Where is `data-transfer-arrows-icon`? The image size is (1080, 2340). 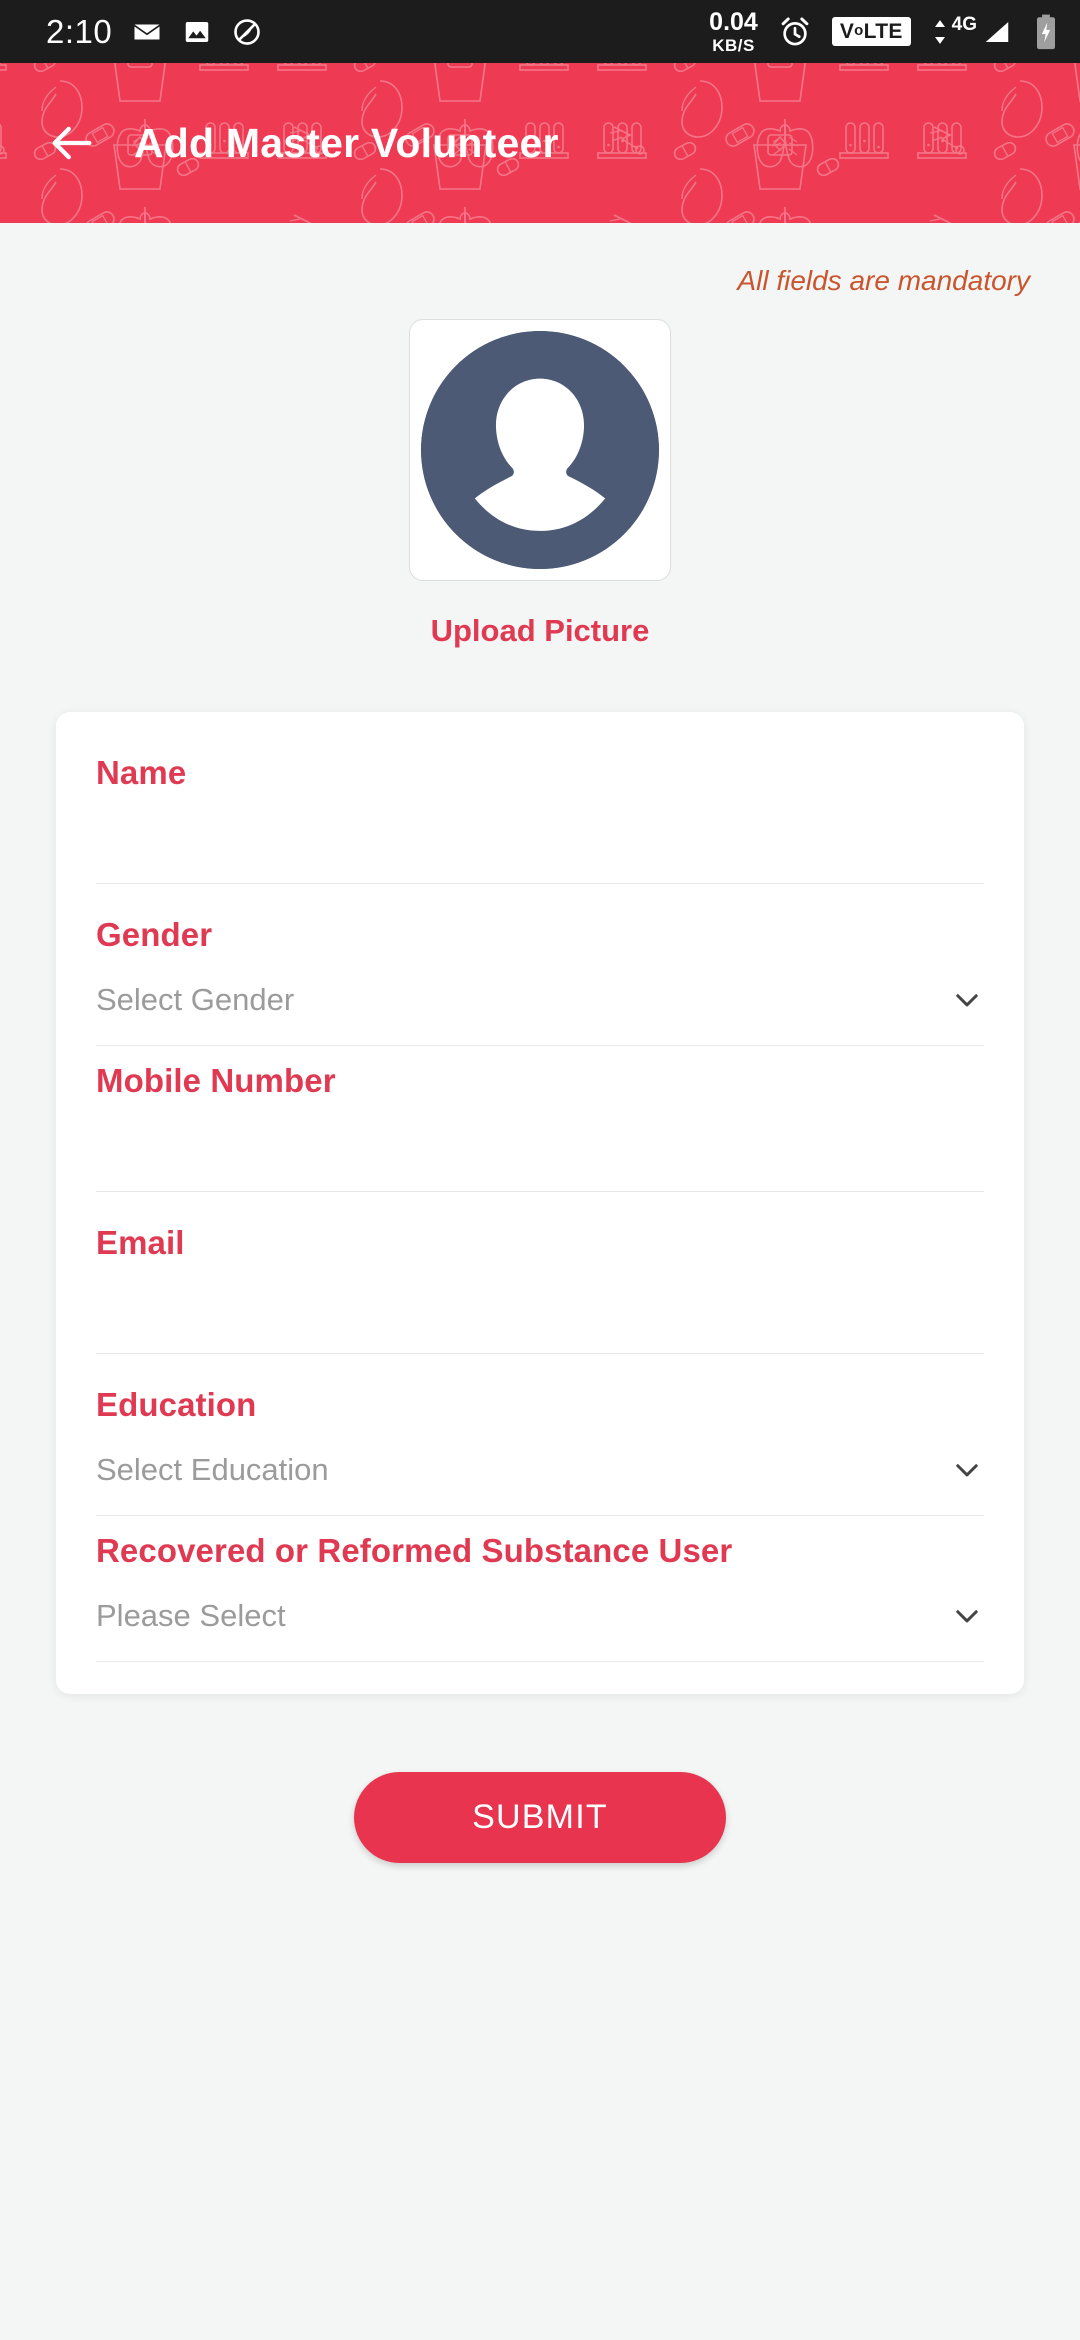
data-transfer-arrows-icon is located at coordinates (939, 31).